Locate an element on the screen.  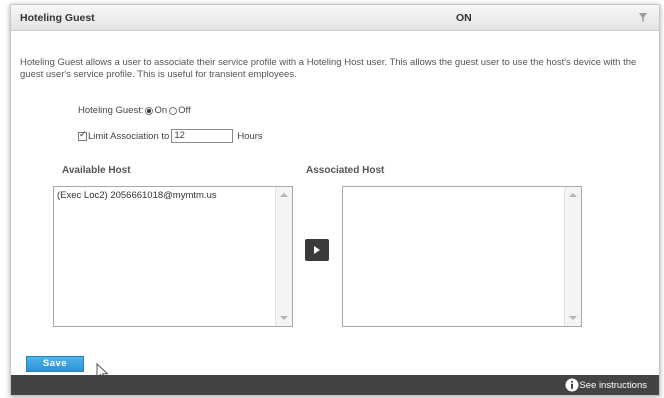
limit-hours-input: 12 is located at coordinates (202, 136).